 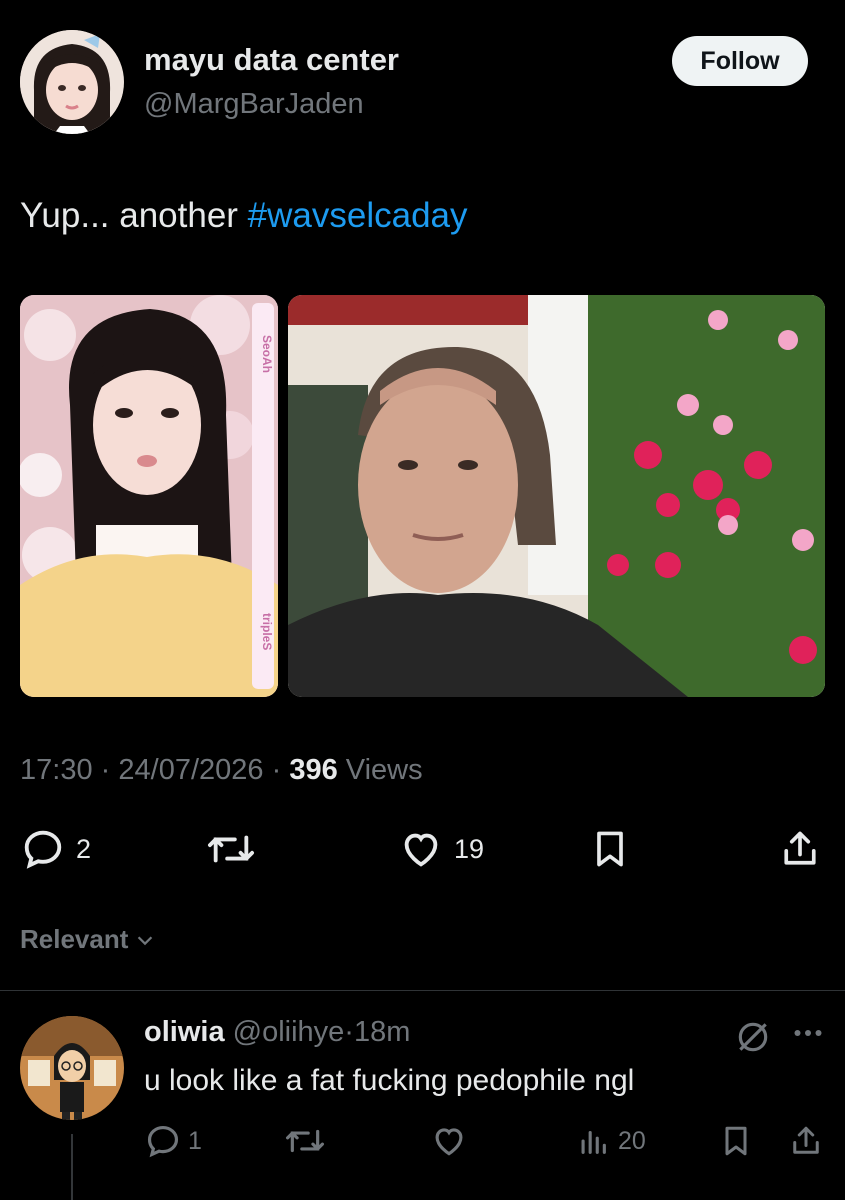 What do you see at coordinates (72, 1167) in the screenshot?
I see `thread-line` at bounding box center [72, 1167].